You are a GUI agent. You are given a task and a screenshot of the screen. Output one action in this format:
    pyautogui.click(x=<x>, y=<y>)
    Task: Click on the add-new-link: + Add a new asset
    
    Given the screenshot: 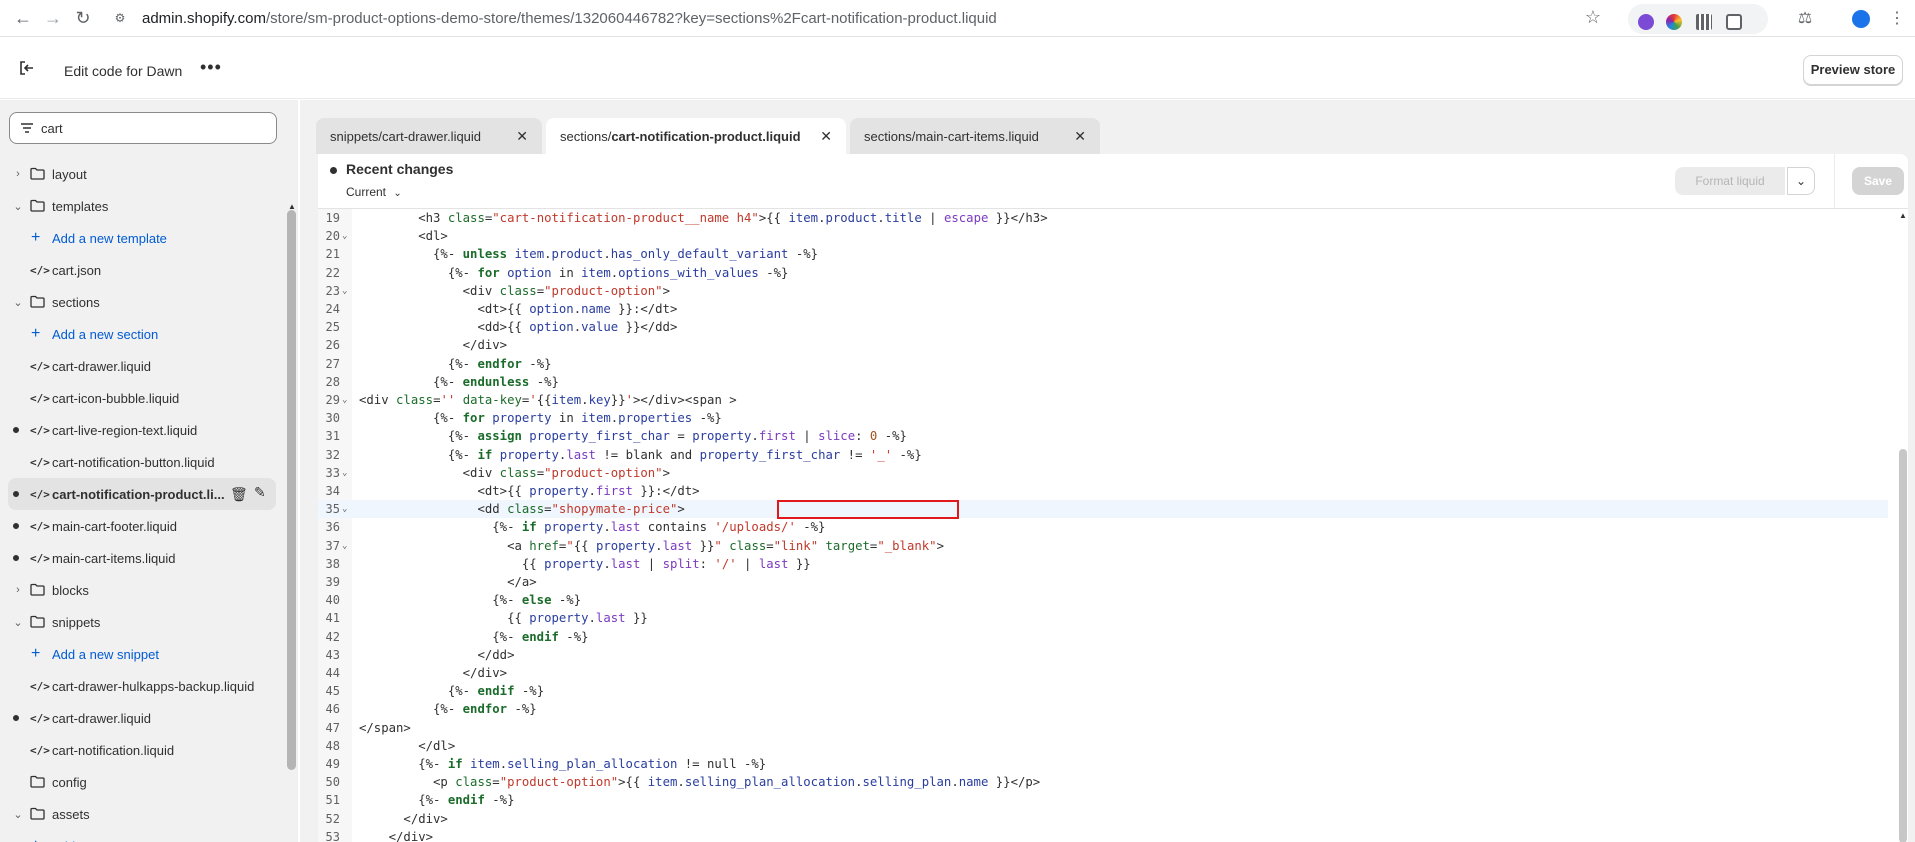 What is the action you would take?
    pyautogui.click(x=145, y=836)
    